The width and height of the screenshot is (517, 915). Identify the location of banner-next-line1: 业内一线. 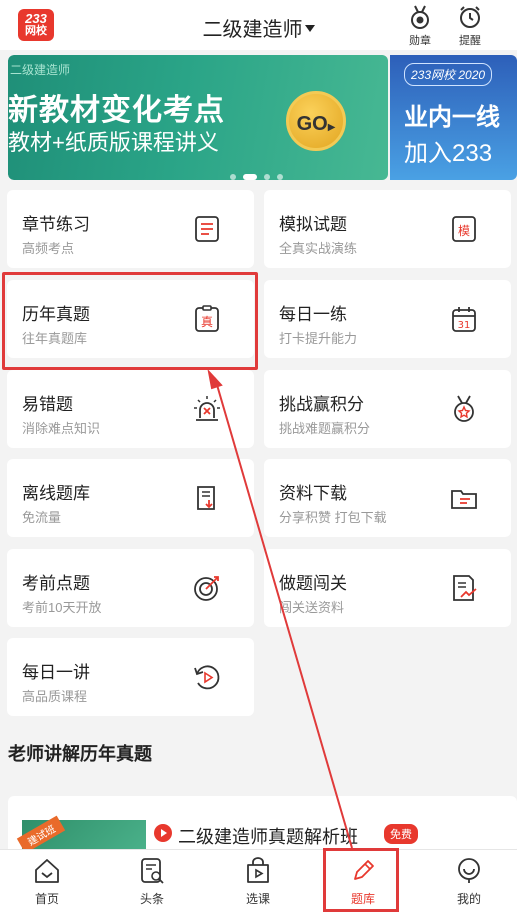
(452, 117).